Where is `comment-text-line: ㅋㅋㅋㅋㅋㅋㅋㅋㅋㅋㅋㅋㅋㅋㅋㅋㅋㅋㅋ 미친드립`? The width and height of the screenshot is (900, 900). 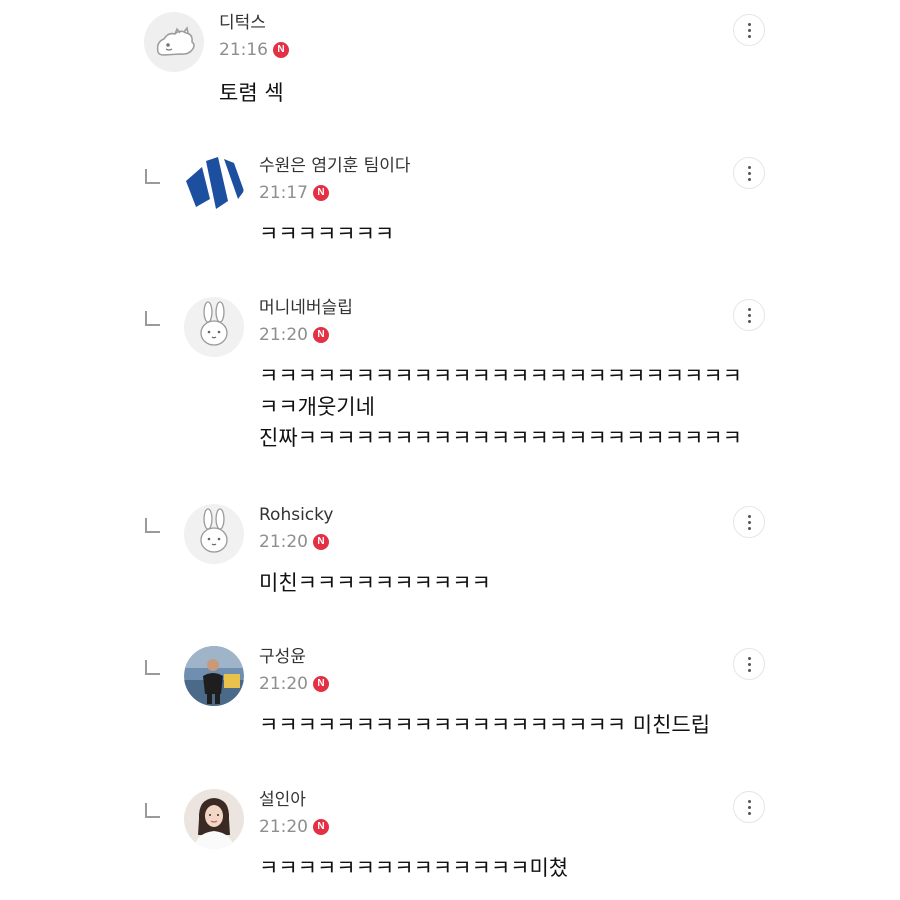
comment-text-line: ㅋㅋㅋㅋㅋㅋㅋㅋㅋㅋㅋㅋㅋㅋㅋㅋㅋㅋㅋ 미친드립 is located at coordinates (485, 725).